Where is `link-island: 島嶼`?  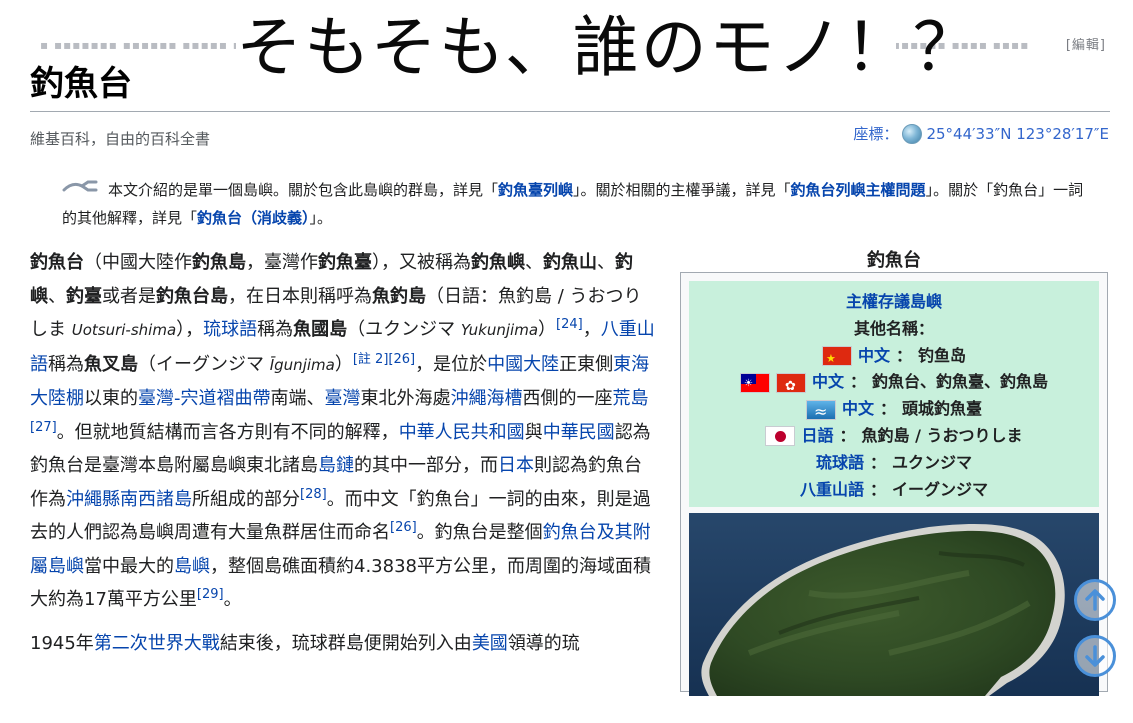 link-island: 島嶼 is located at coordinates (192, 566).